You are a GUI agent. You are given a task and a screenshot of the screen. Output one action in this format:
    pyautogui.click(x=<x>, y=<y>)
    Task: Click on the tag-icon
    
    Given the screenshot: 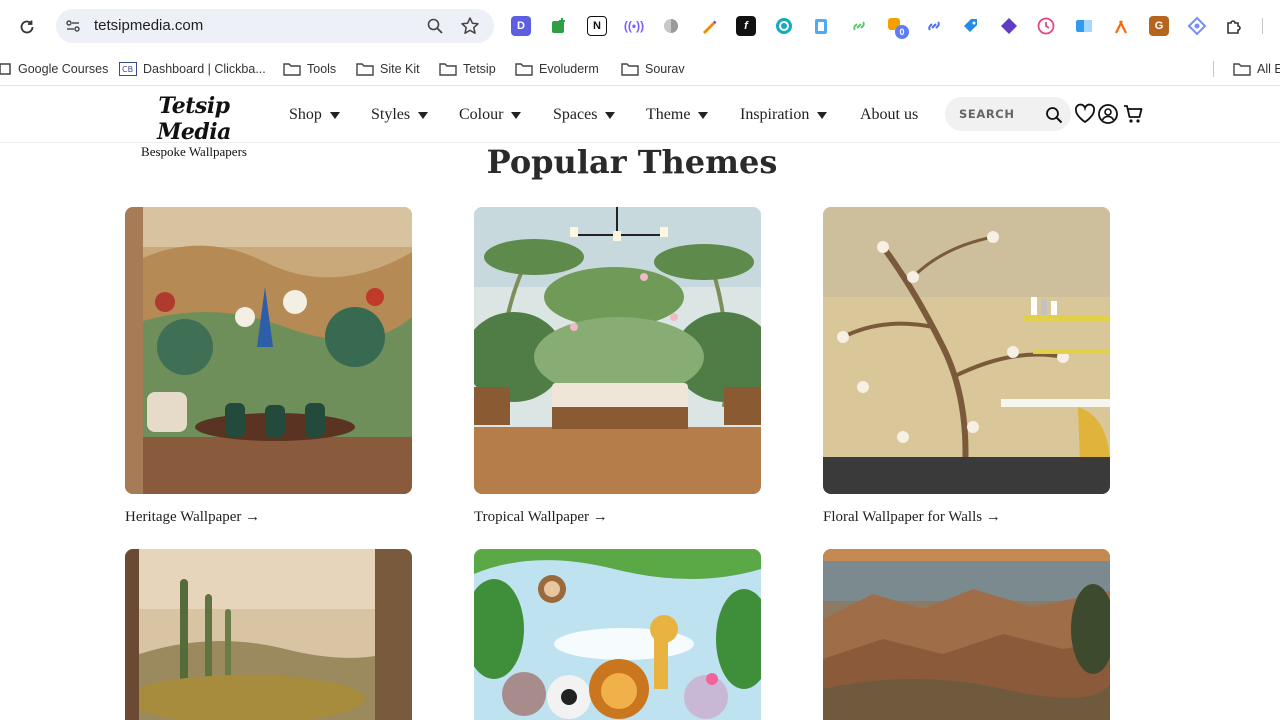 What is the action you would take?
    pyautogui.click(x=971, y=26)
    